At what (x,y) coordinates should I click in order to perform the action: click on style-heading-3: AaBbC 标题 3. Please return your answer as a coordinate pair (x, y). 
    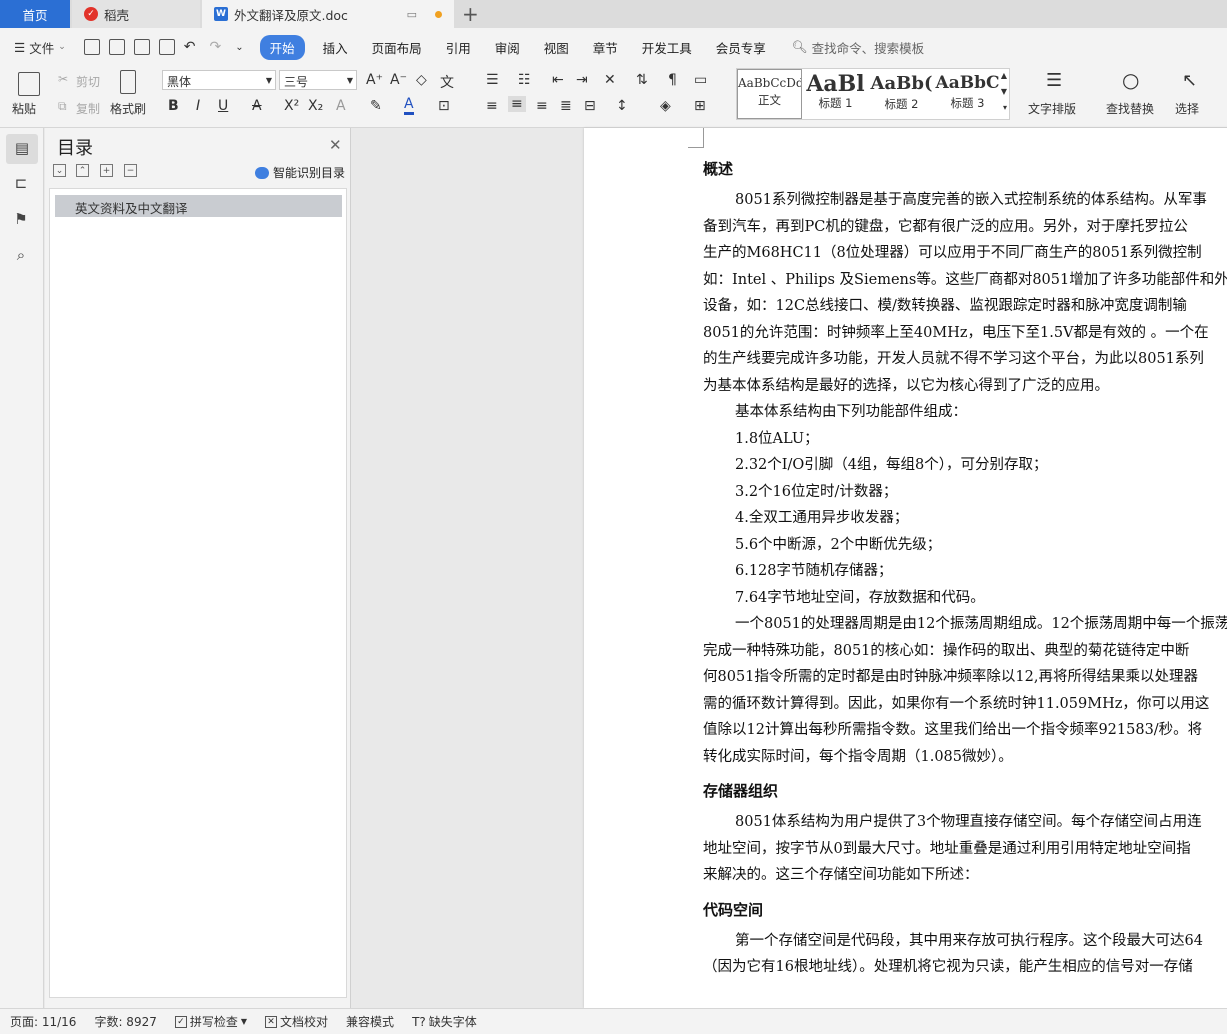
    Looking at the image, I should click on (967, 94).